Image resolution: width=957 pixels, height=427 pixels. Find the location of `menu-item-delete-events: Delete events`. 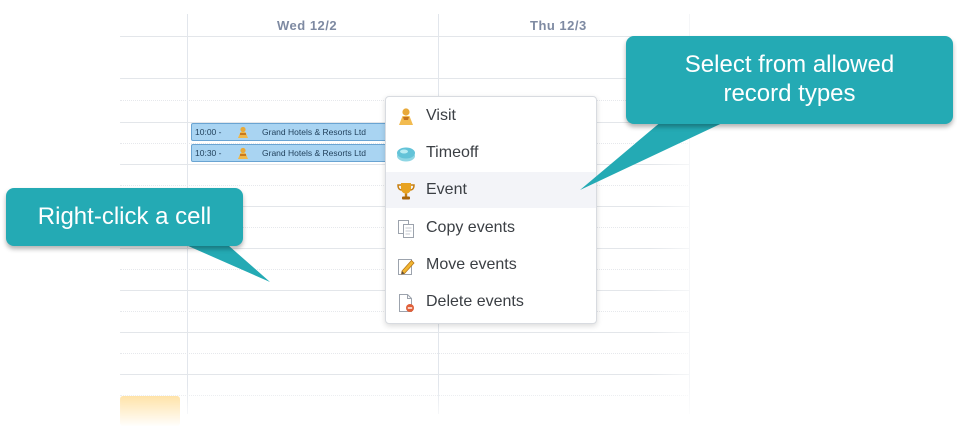

menu-item-delete-events: Delete events is located at coordinates (491, 302).